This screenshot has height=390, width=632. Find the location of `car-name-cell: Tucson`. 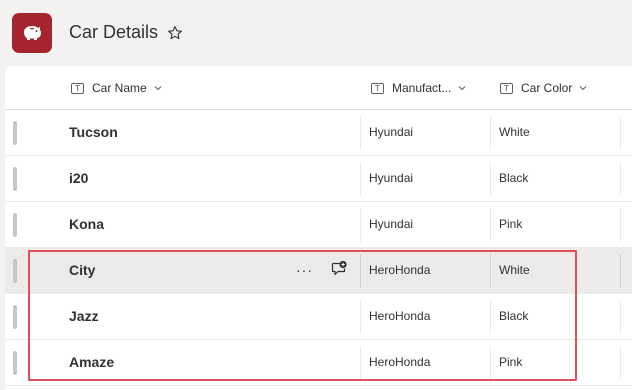

car-name-cell: Tucson is located at coordinates (93, 132).